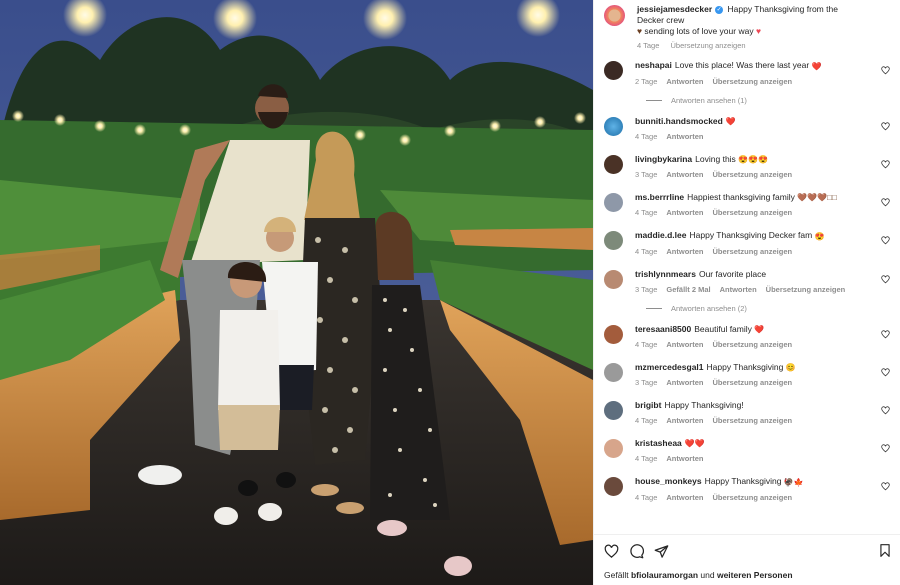 This screenshot has height=585, width=900. I want to click on view-replies: Antworten ansehen (1), so click(773, 100).